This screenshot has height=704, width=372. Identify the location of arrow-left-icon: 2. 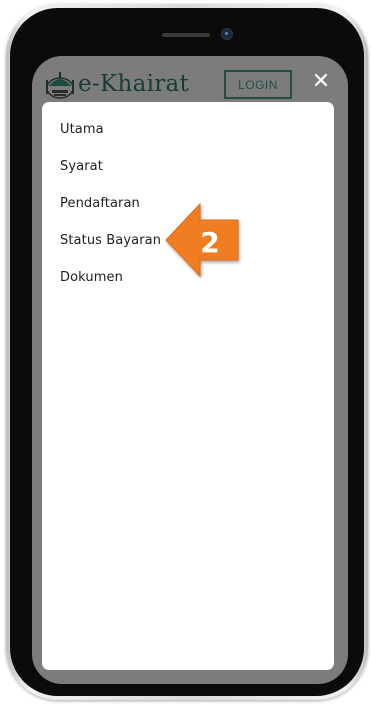
(202, 240).